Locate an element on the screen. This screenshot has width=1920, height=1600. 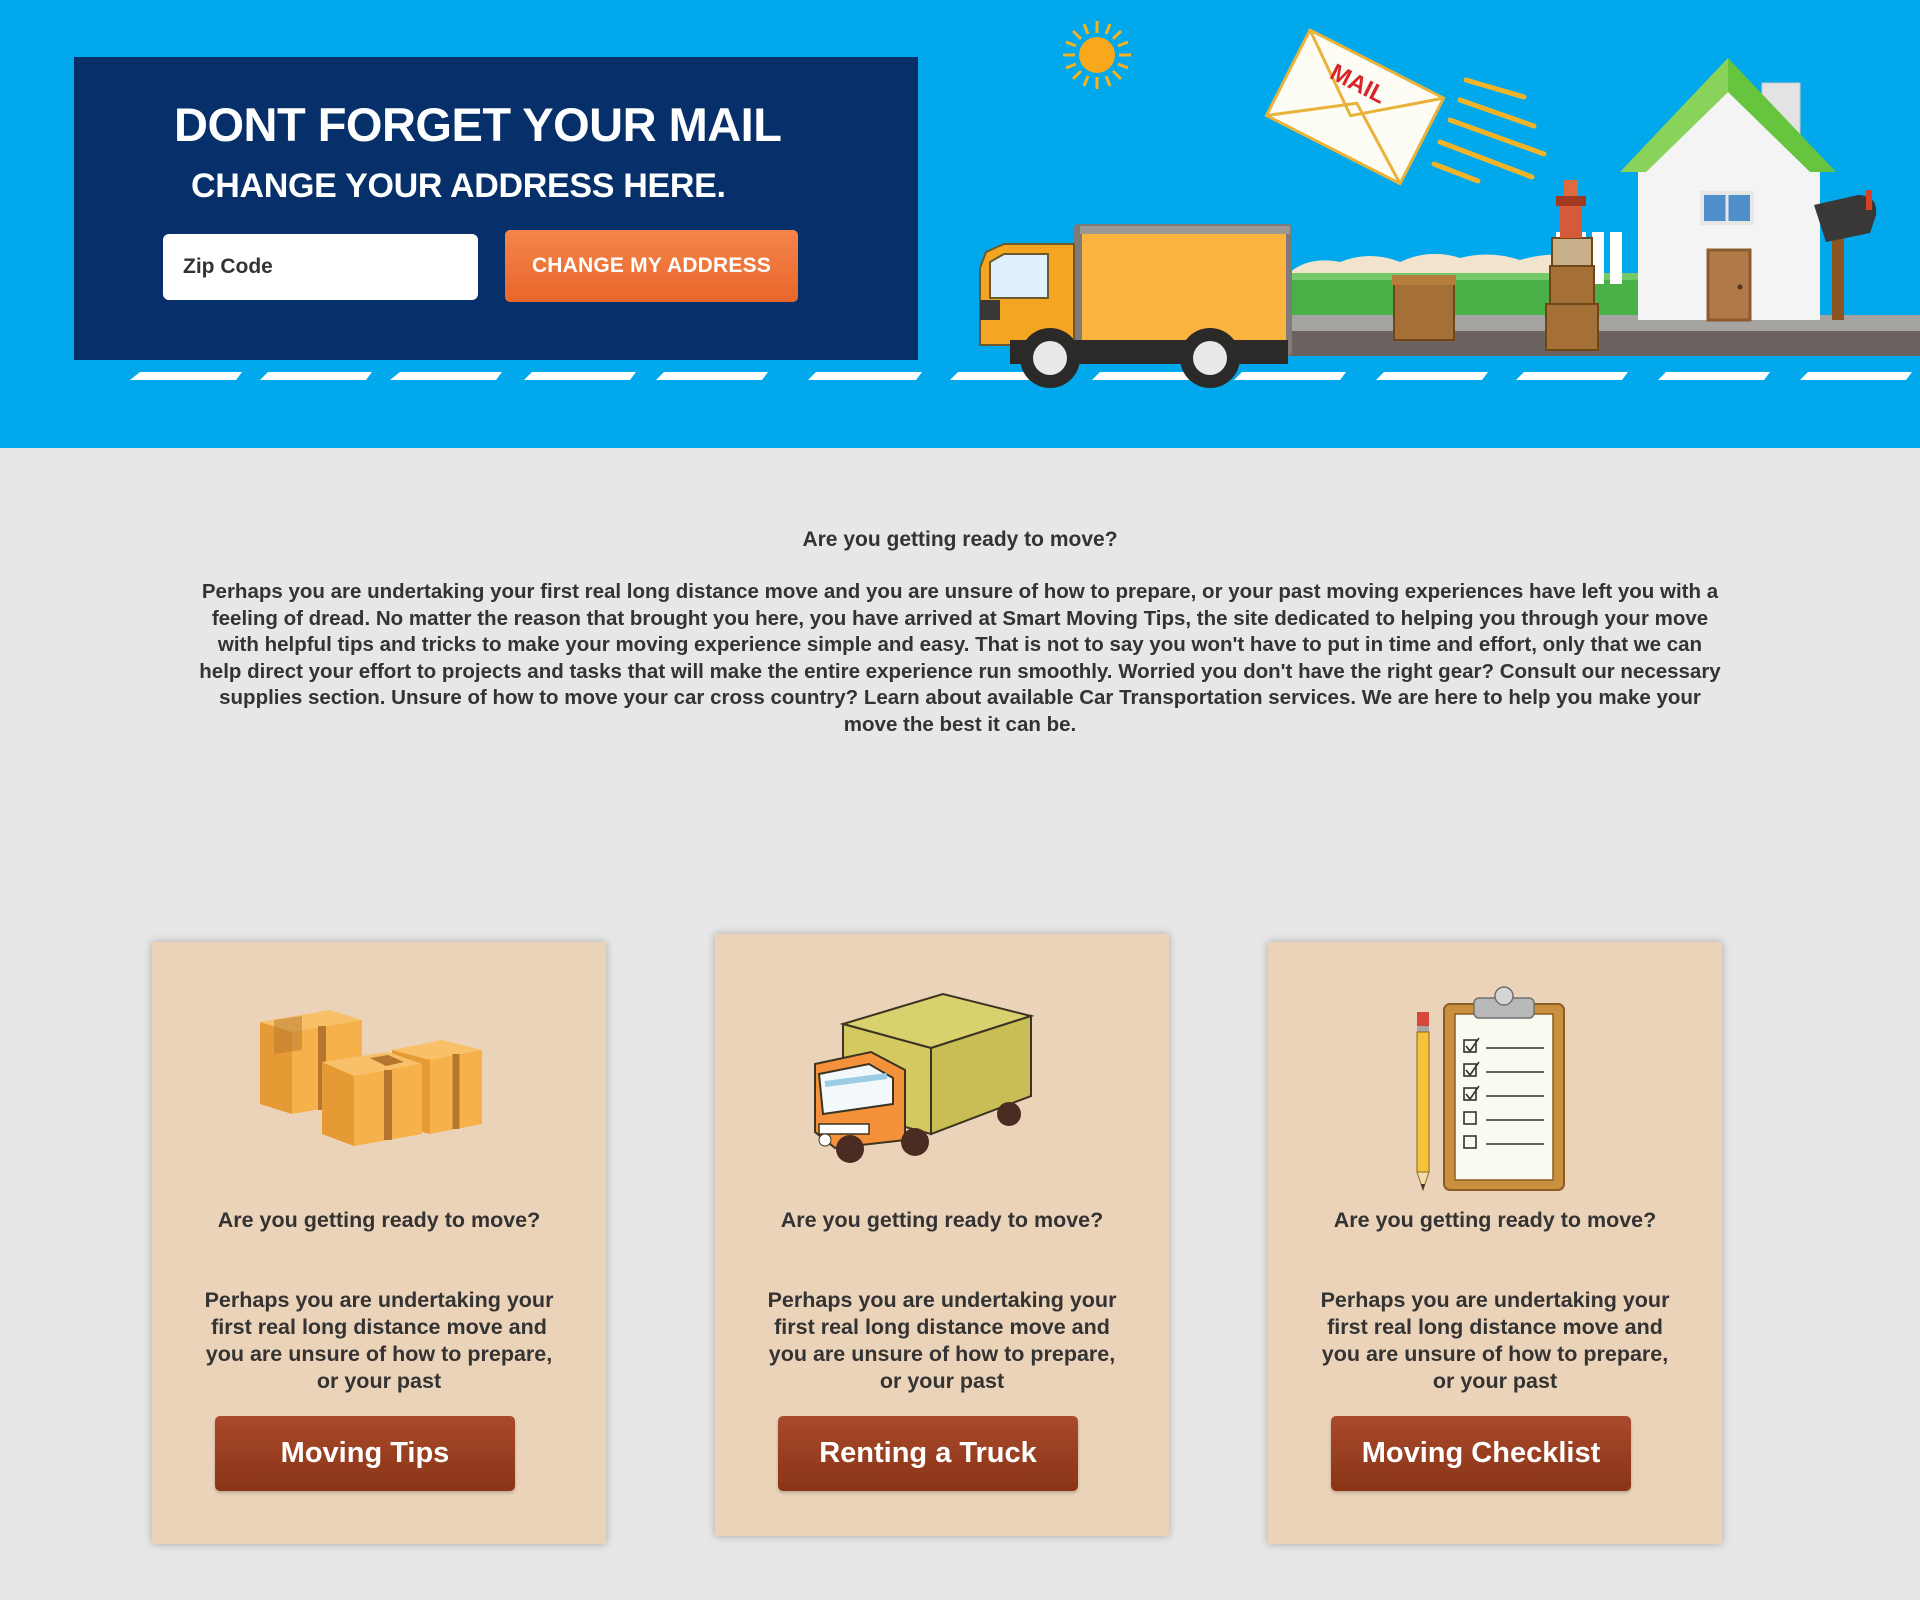
moving-tips-button: Moving Tips is located at coordinates (365, 1453).